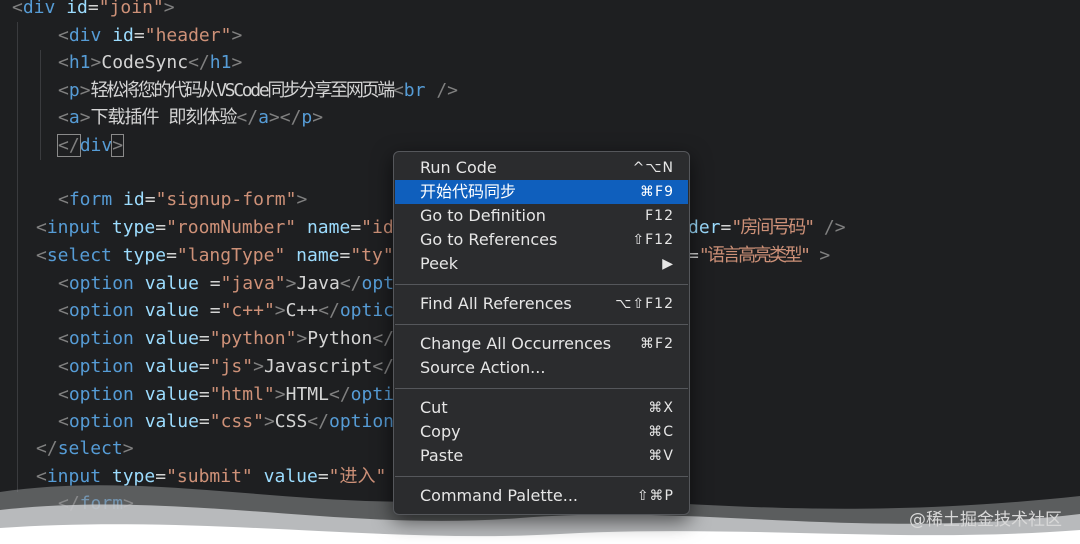  I want to click on menu-item-change-all-occurrences: Change All Occurrences ⌘F2, so click(541, 344).